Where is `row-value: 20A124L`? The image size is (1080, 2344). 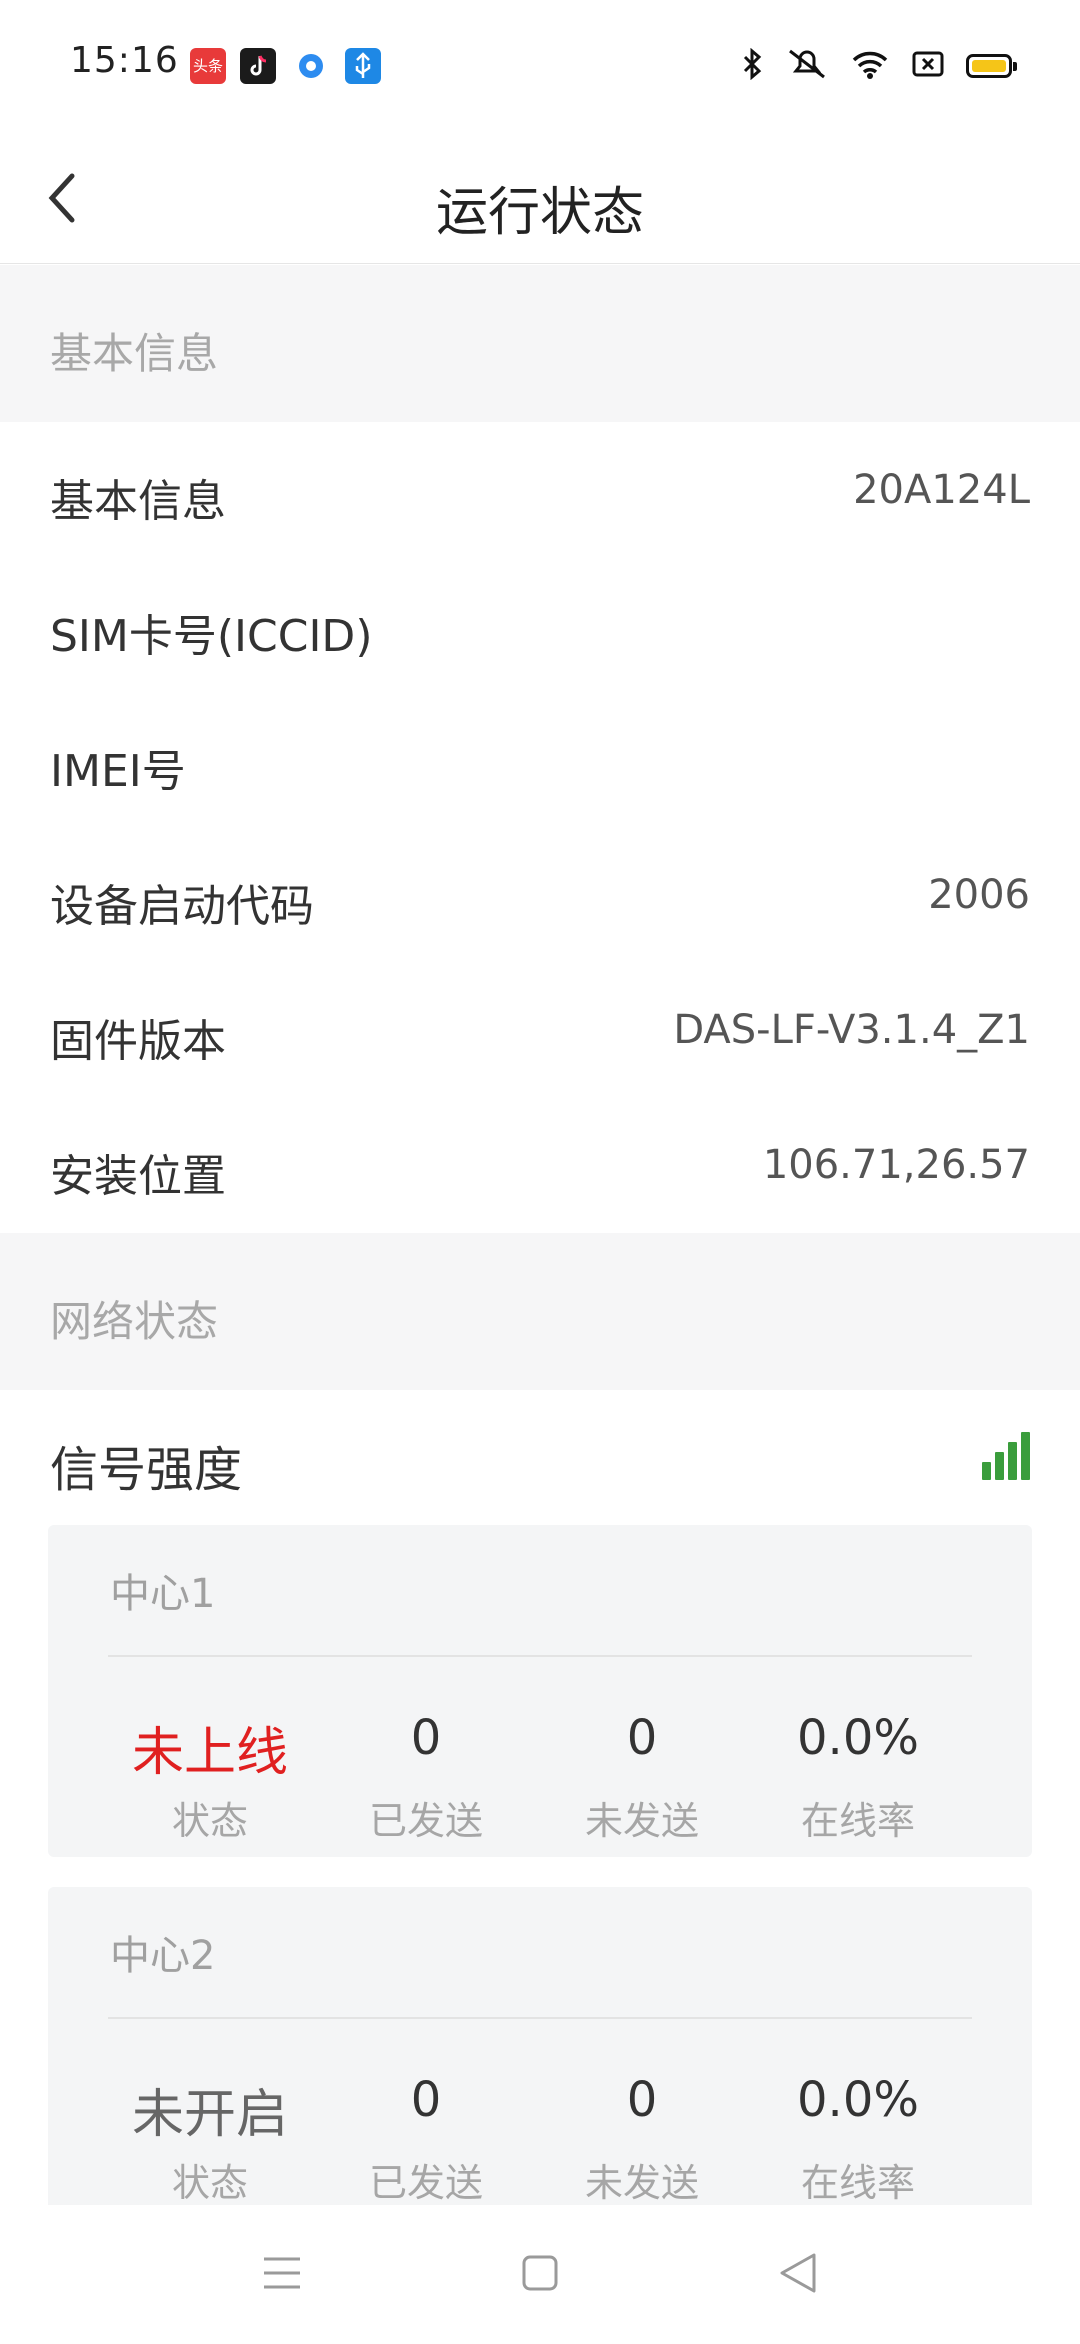
row-value: 20A124L is located at coordinates (941, 490).